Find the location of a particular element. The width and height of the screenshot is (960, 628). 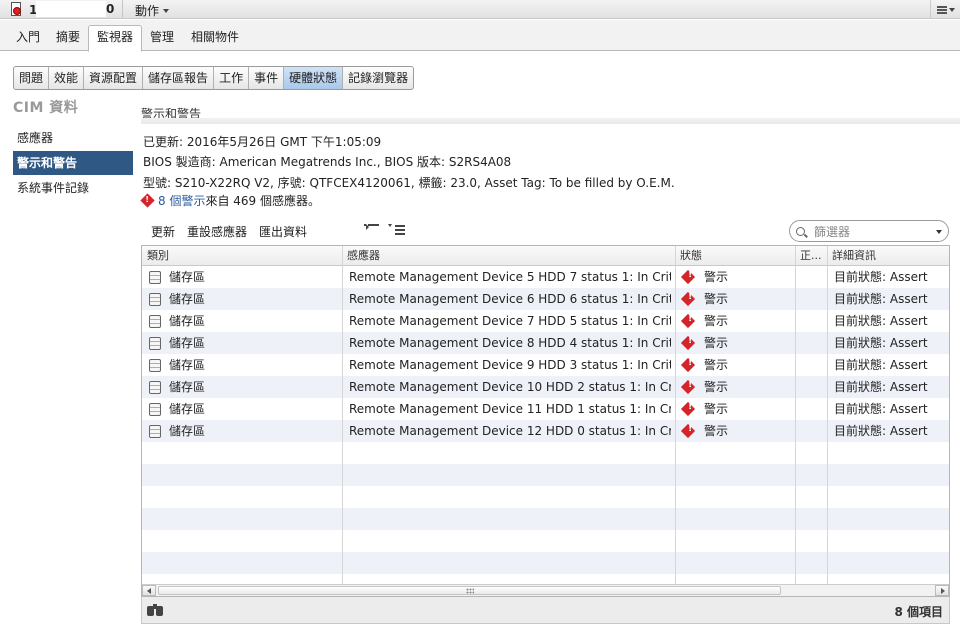

subtab-log-browser: 記錄瀏覽器 is located at coordinates (378, 78).